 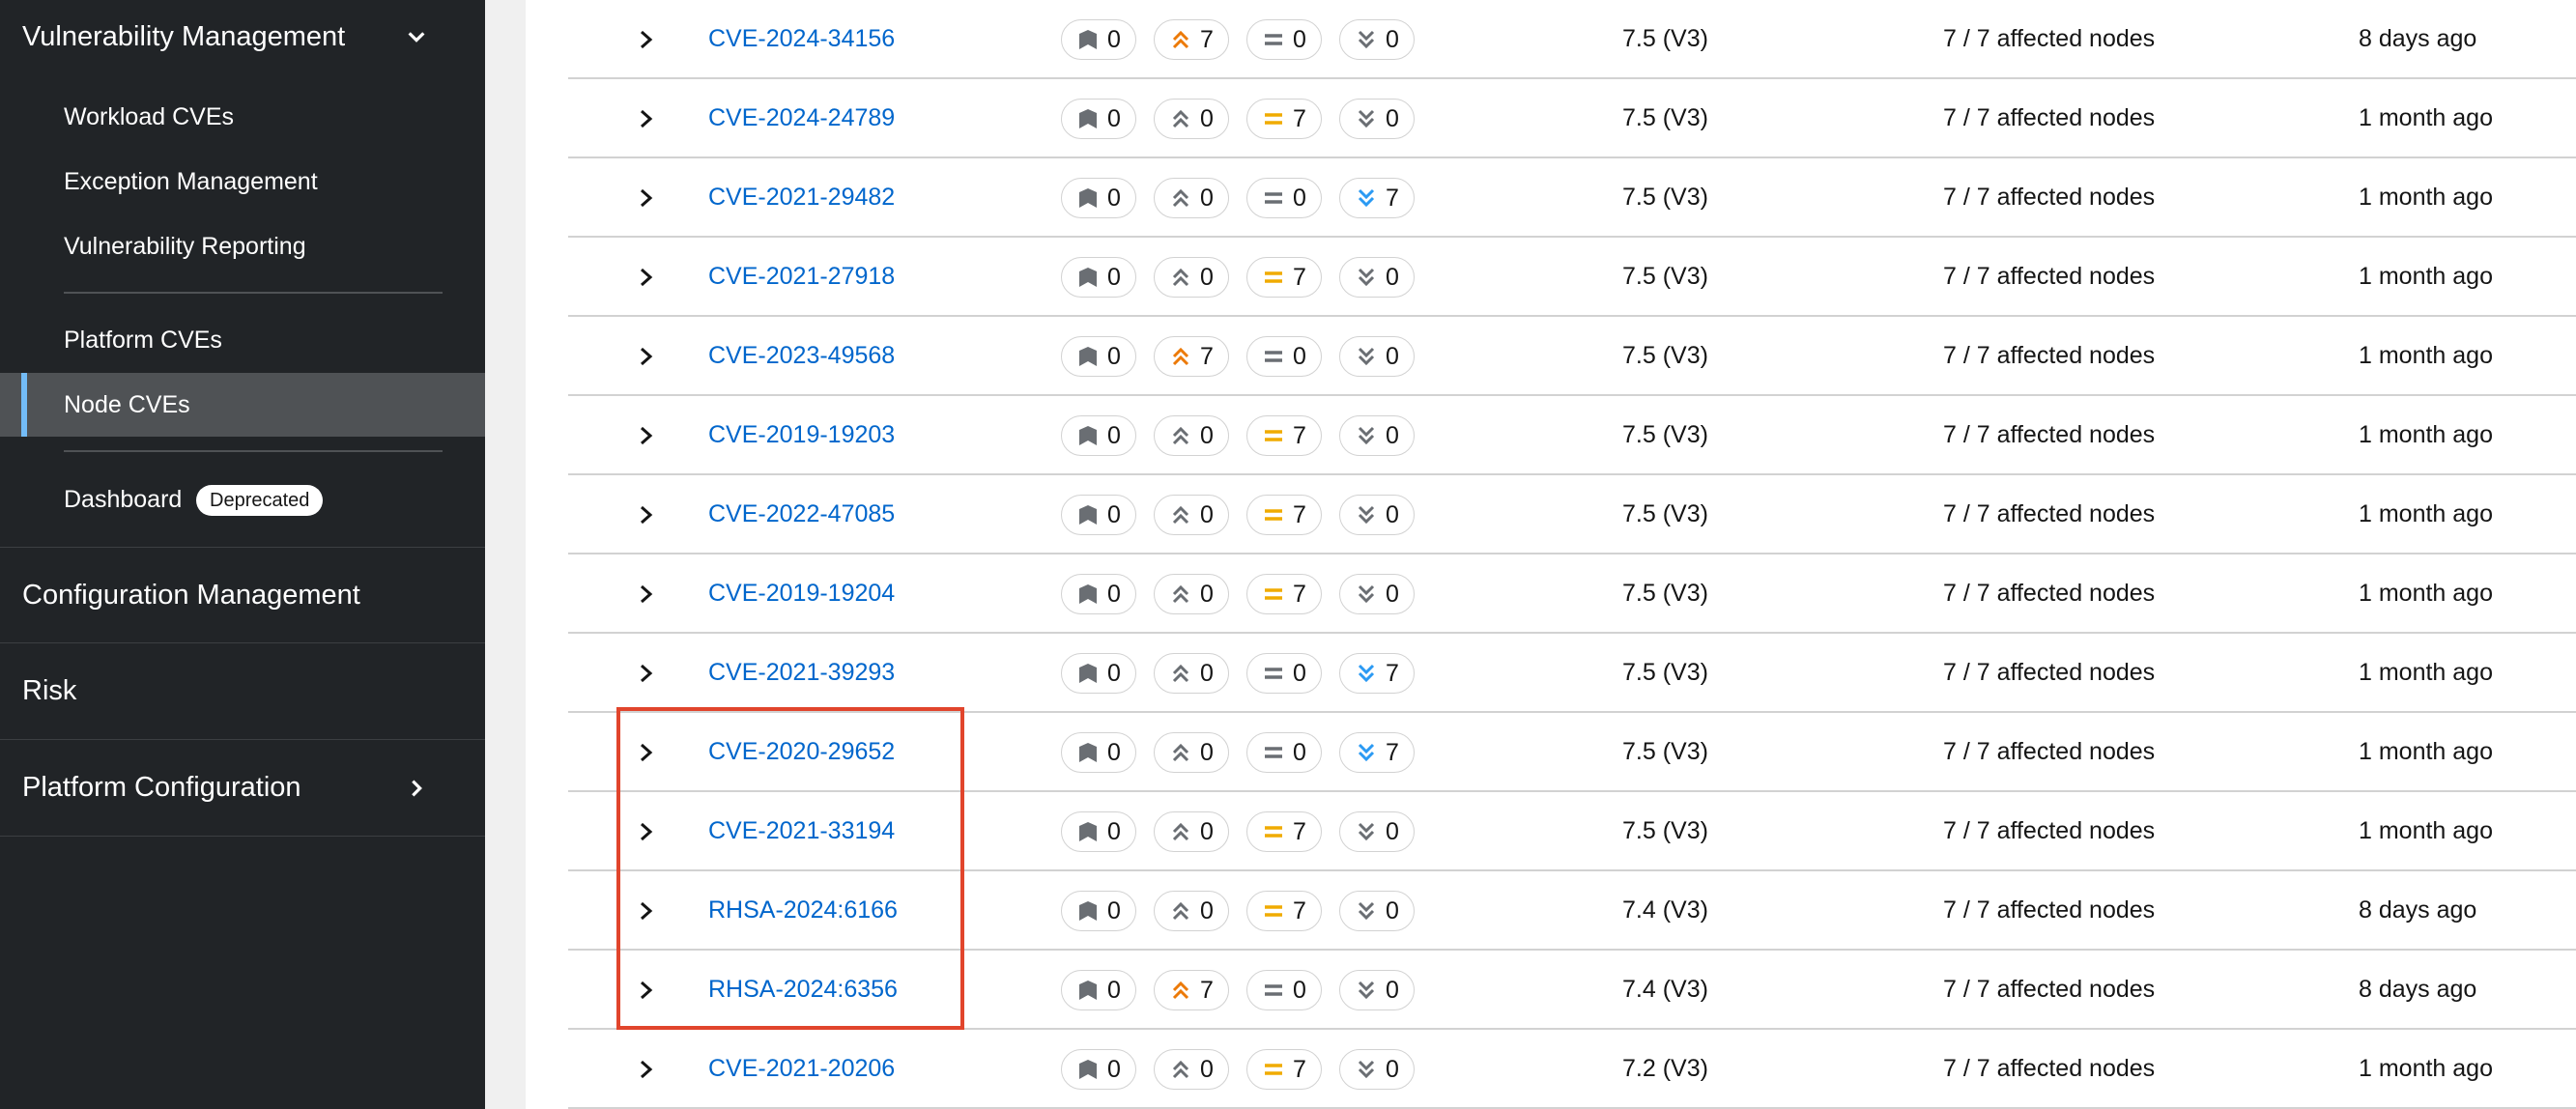 What do you see at coordinates (243, 595) in the screenshot?
I see `nav-section-configuration-management: Configuration Management` at bounding box center [243, 595].